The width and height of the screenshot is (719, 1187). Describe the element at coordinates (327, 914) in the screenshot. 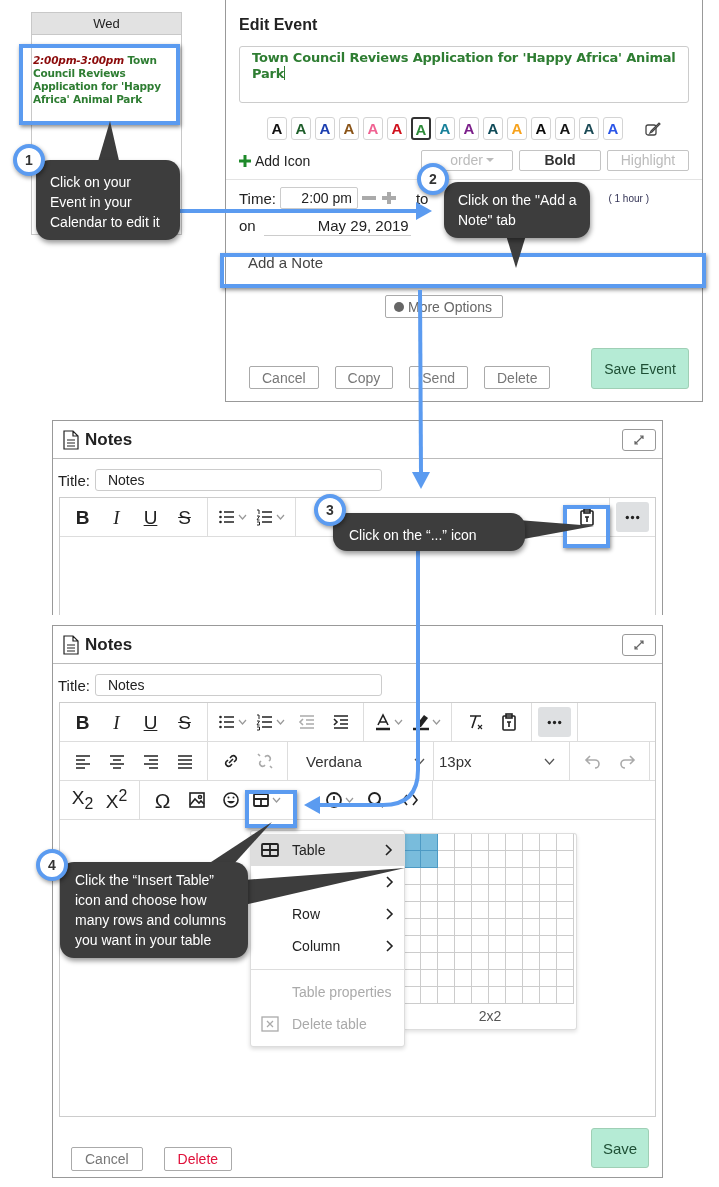

I see `menu-item: Row` at that location.